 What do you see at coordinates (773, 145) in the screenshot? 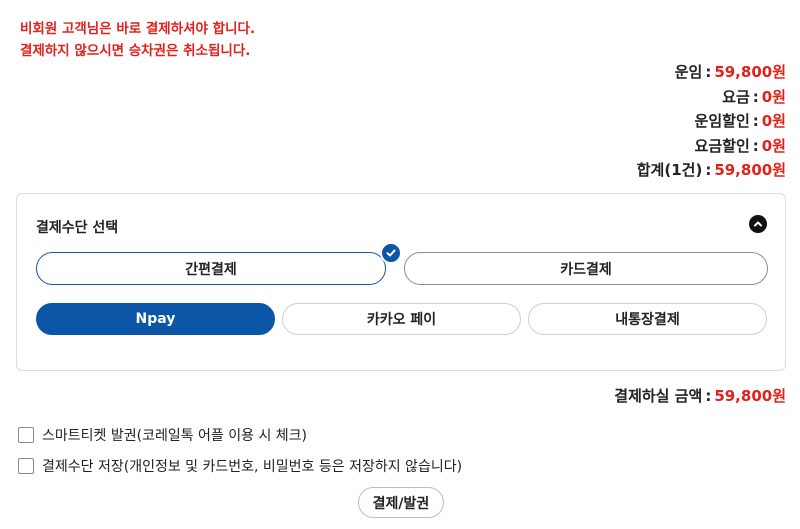
I see `charge-discount-value: 0원` at bounding box center [773, 145].